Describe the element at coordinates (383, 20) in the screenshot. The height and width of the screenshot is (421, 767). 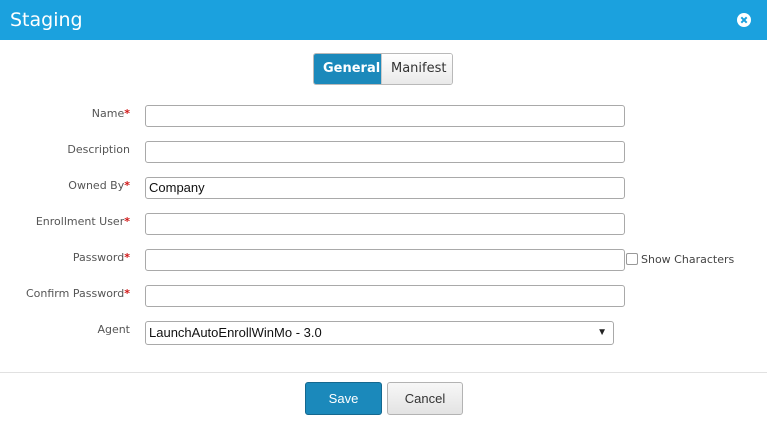
I see `dialog-header: Staging` at that location.